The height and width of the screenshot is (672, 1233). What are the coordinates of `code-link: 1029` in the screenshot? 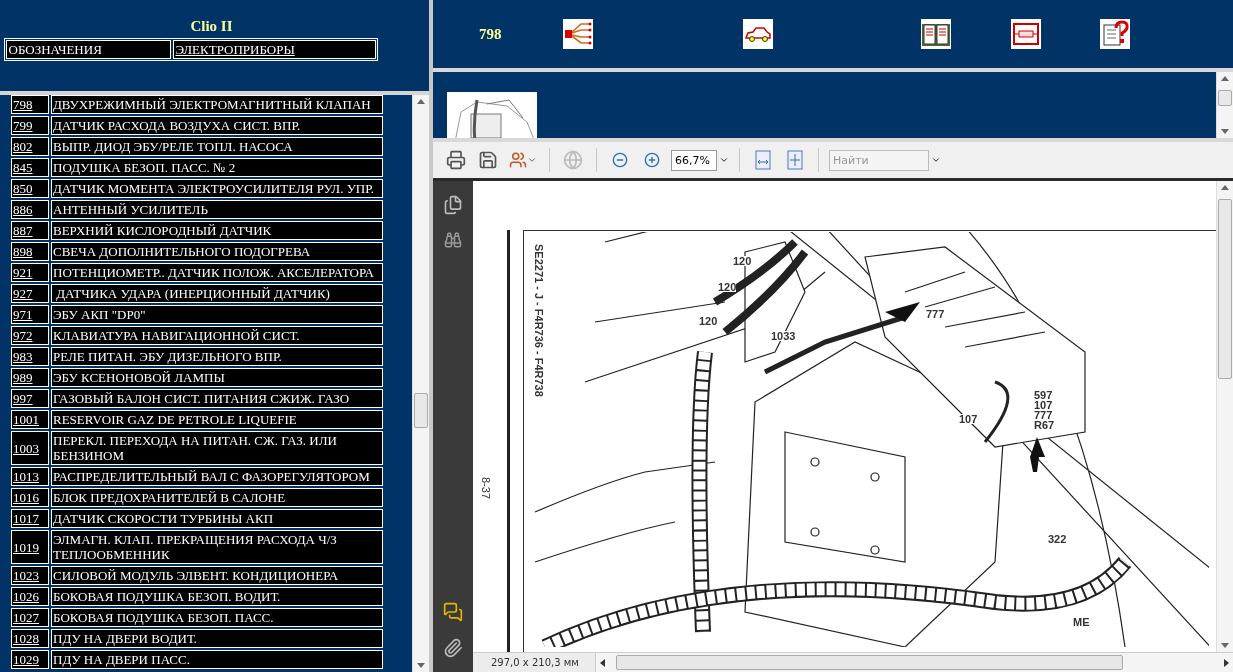 It's located at (26, 659).